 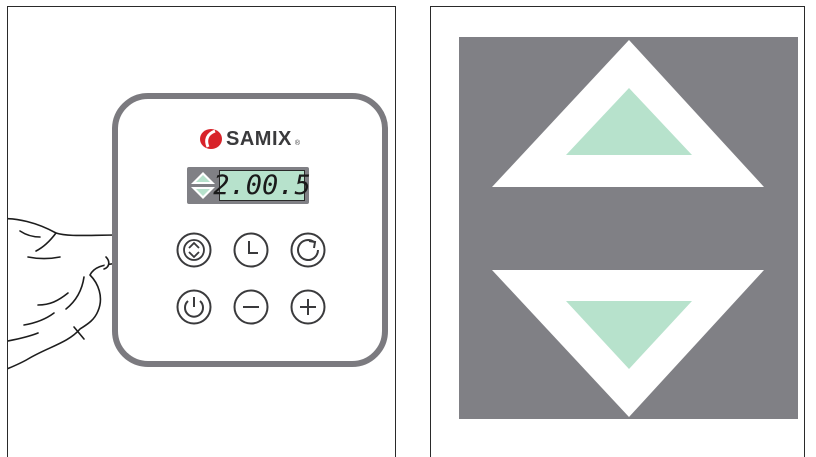 I want to click on plus-icon, so click(x=308, y=307).